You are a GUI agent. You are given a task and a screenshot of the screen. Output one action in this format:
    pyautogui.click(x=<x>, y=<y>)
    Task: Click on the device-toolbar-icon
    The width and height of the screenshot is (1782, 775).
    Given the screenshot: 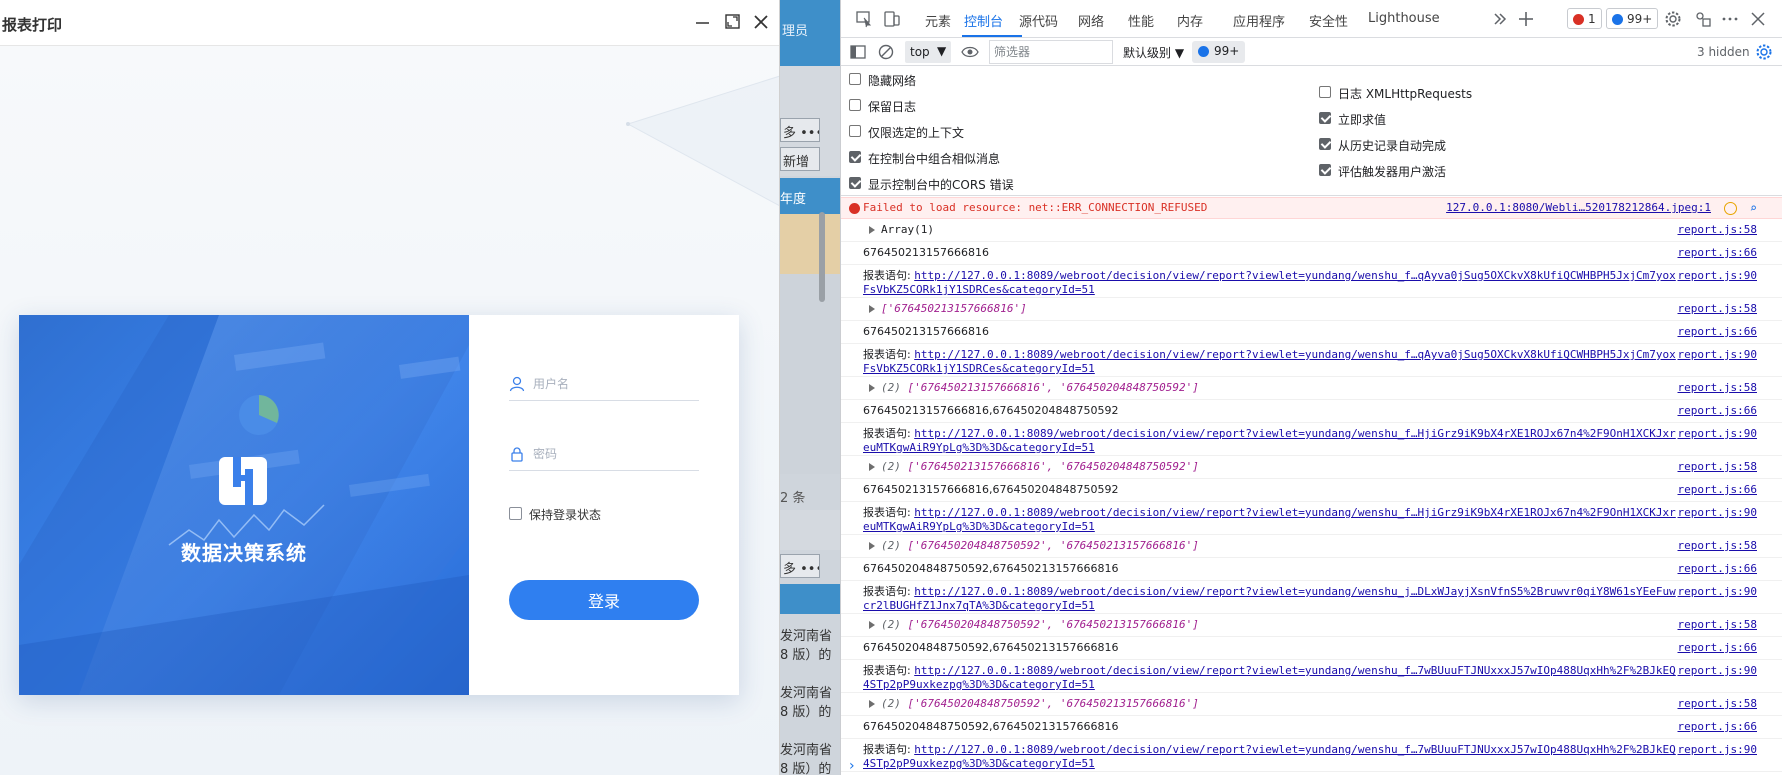 What is the action you would take?
    pyautogui.click(x=892, y=19)
    